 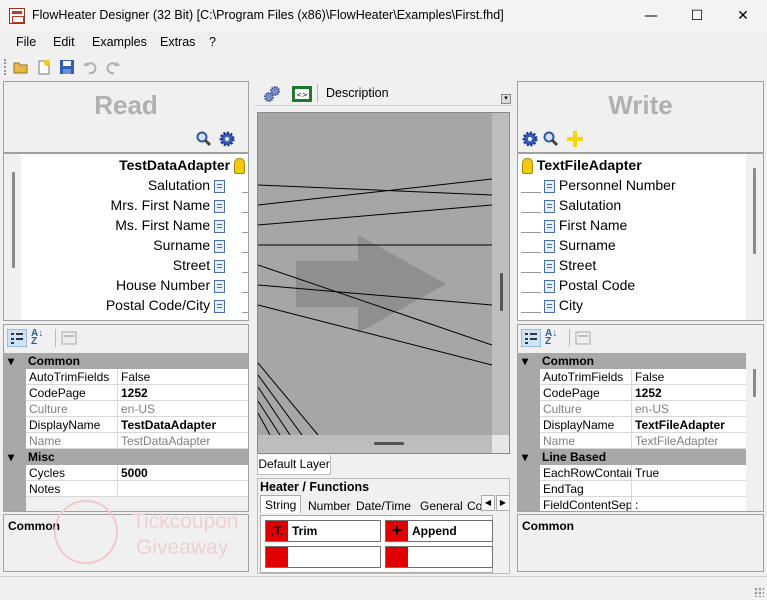 I want to click on tab-scroll-right-icon: ▶, so click(x=502, y=503).